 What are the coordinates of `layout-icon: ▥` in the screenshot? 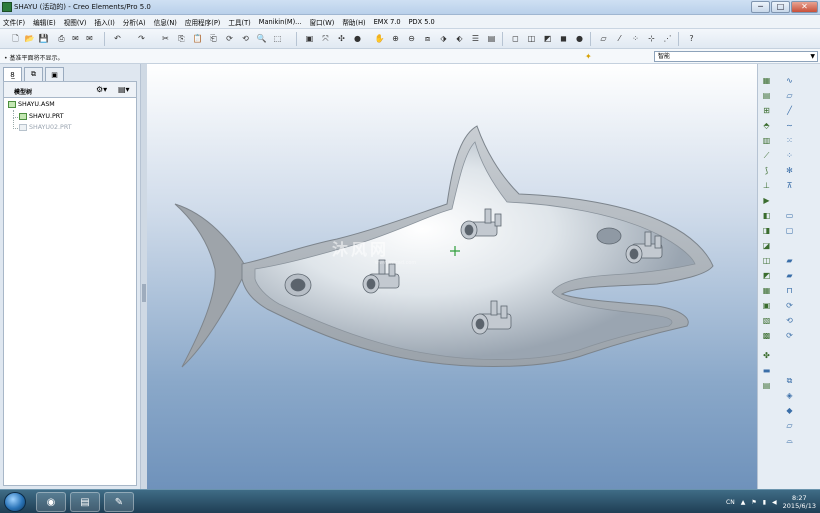 It's located at (766, 141).